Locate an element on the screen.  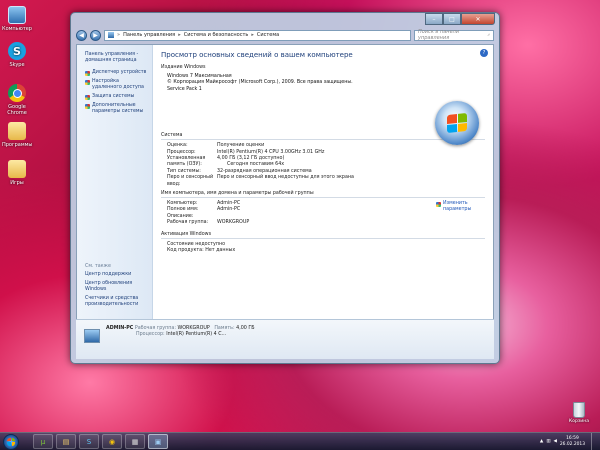
taskbar: µ ▤ S ◉ ▦ ▣ ▲ ▥ ◀ 16:59 26.02.2013 is located at coordinates (300, 441).